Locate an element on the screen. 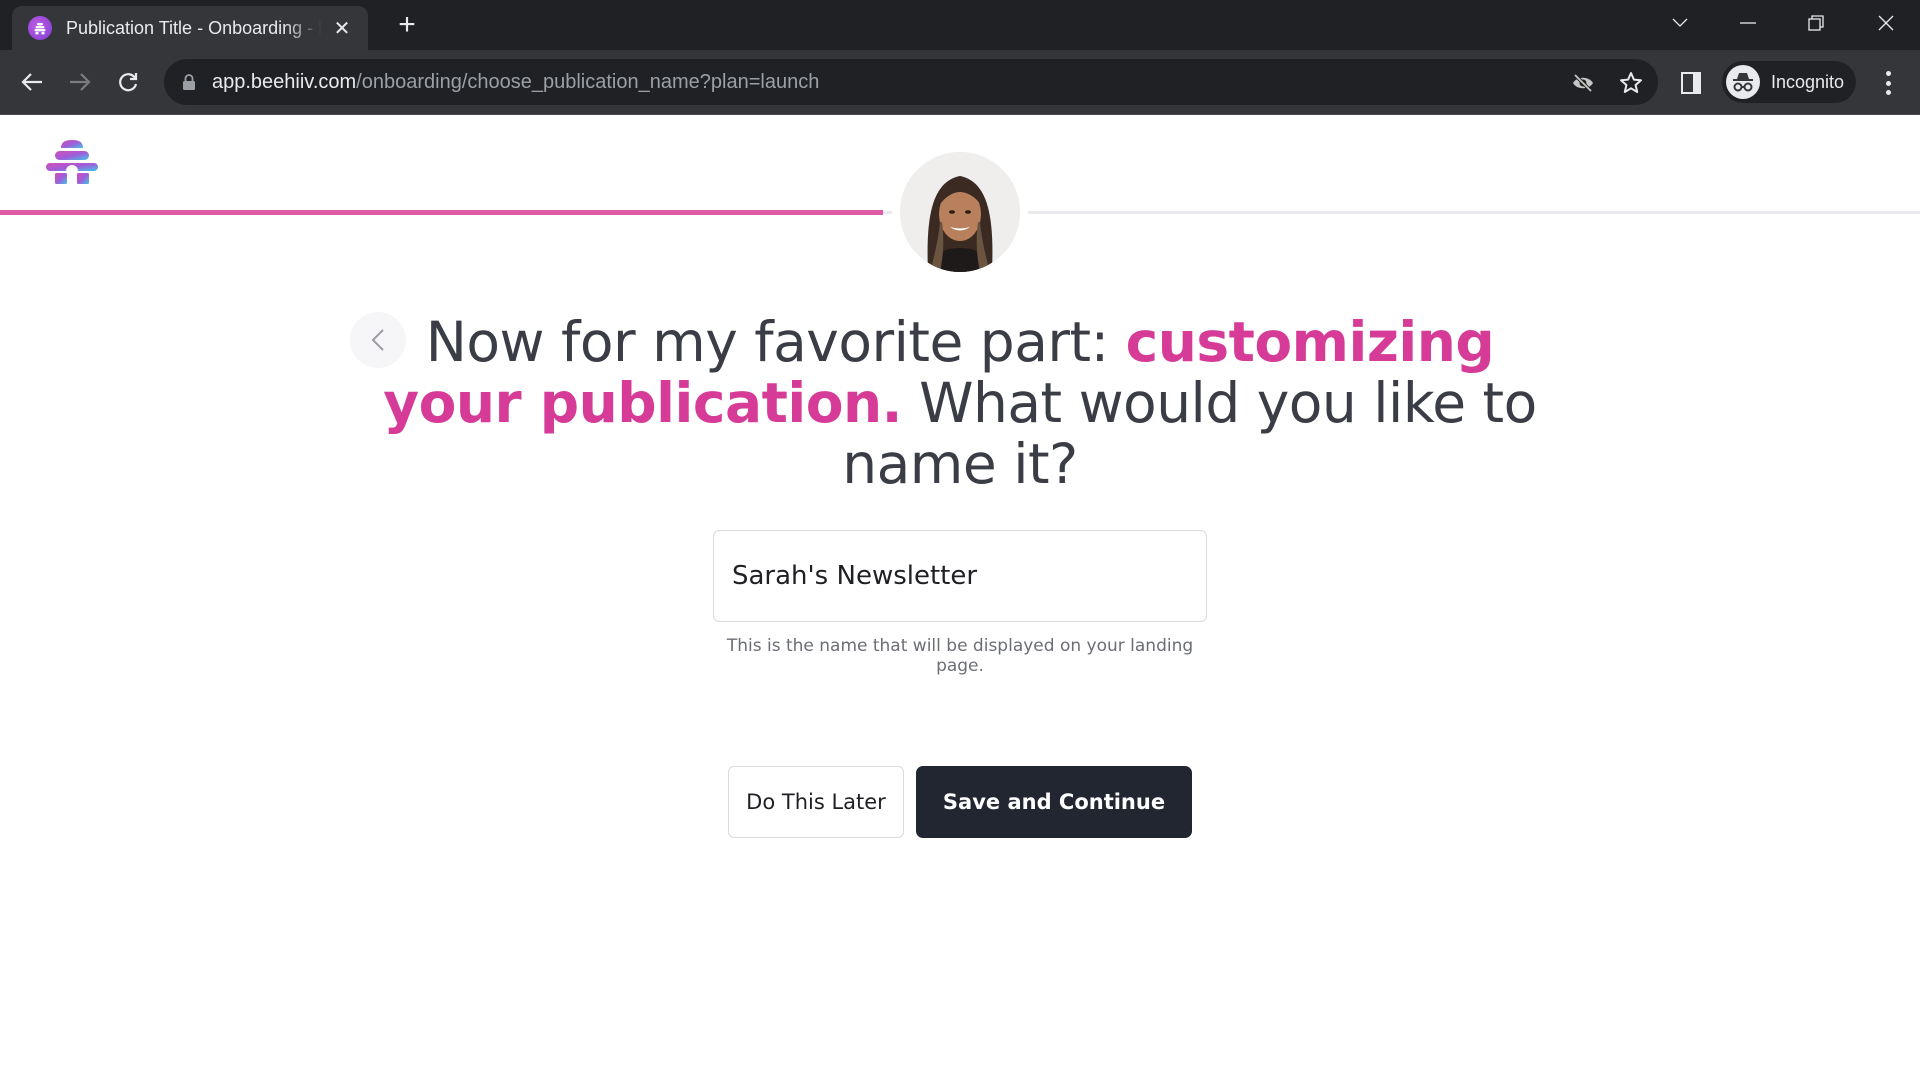  side-panel-icon is located at coordinates (1691, 83).